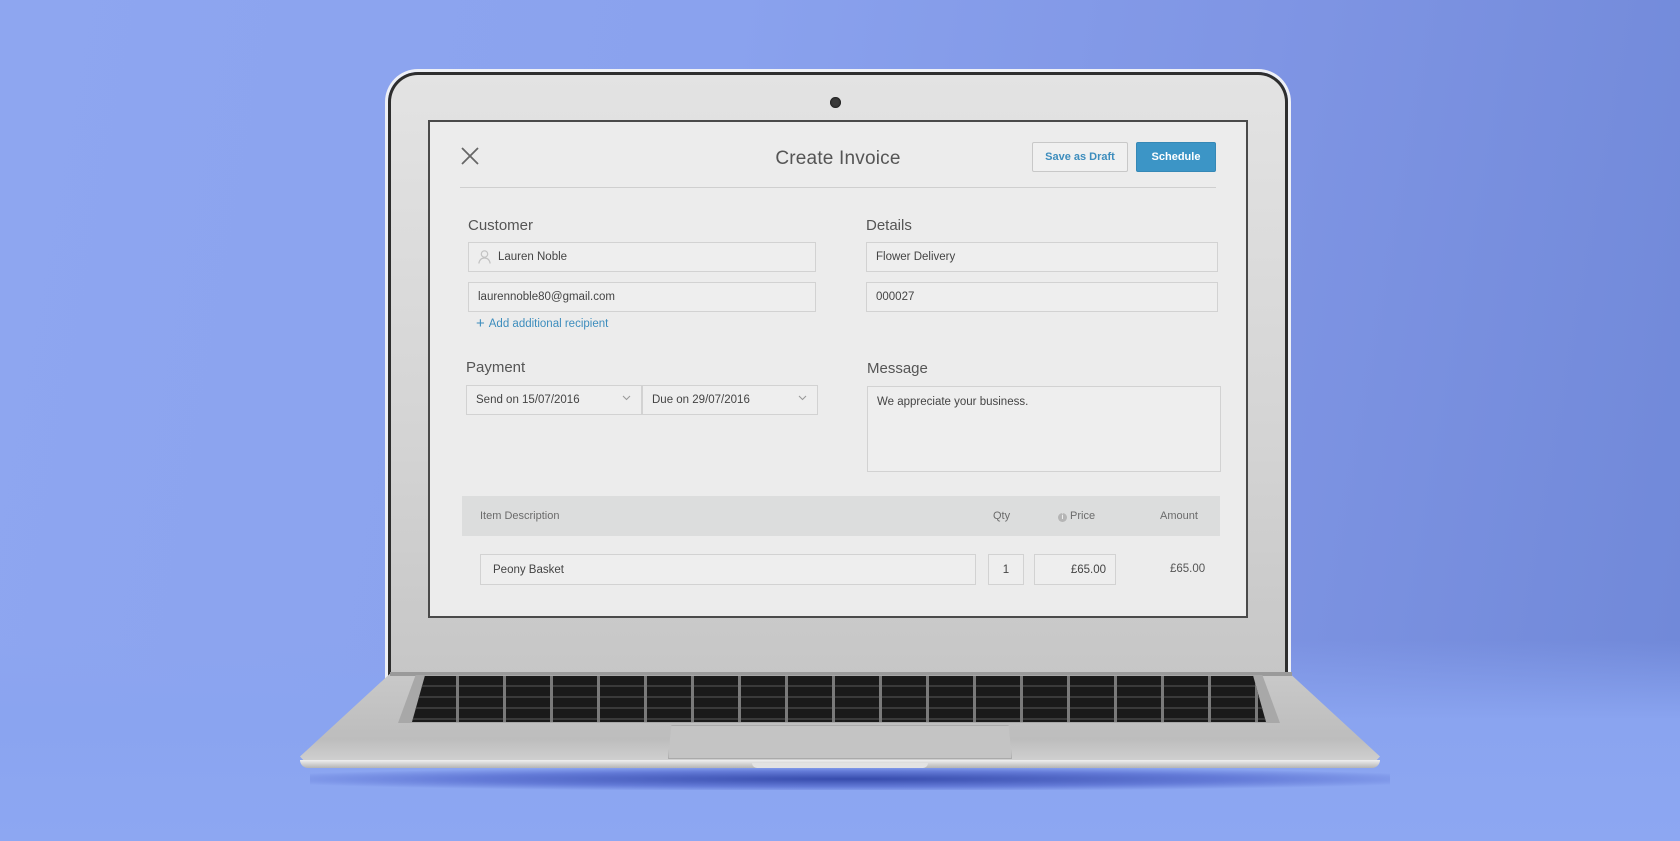 The height and width of the screenshot is (841, 1680). I want to click on schedule-button: Schedule, so click(1176, 157).